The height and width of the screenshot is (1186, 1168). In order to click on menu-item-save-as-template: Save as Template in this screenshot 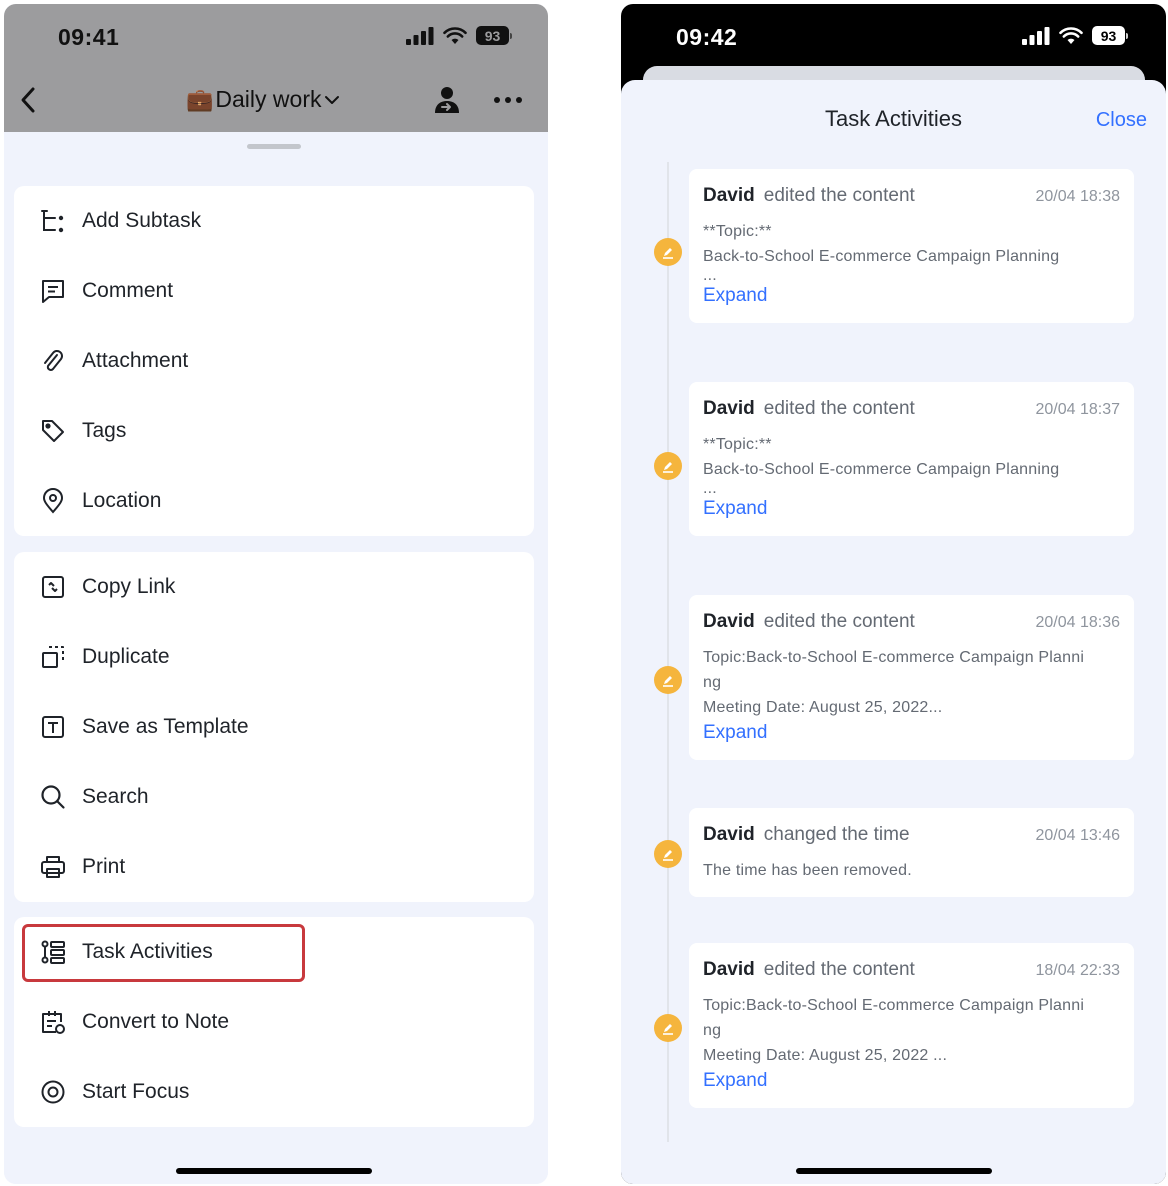, I will do `click(274, 727)`.